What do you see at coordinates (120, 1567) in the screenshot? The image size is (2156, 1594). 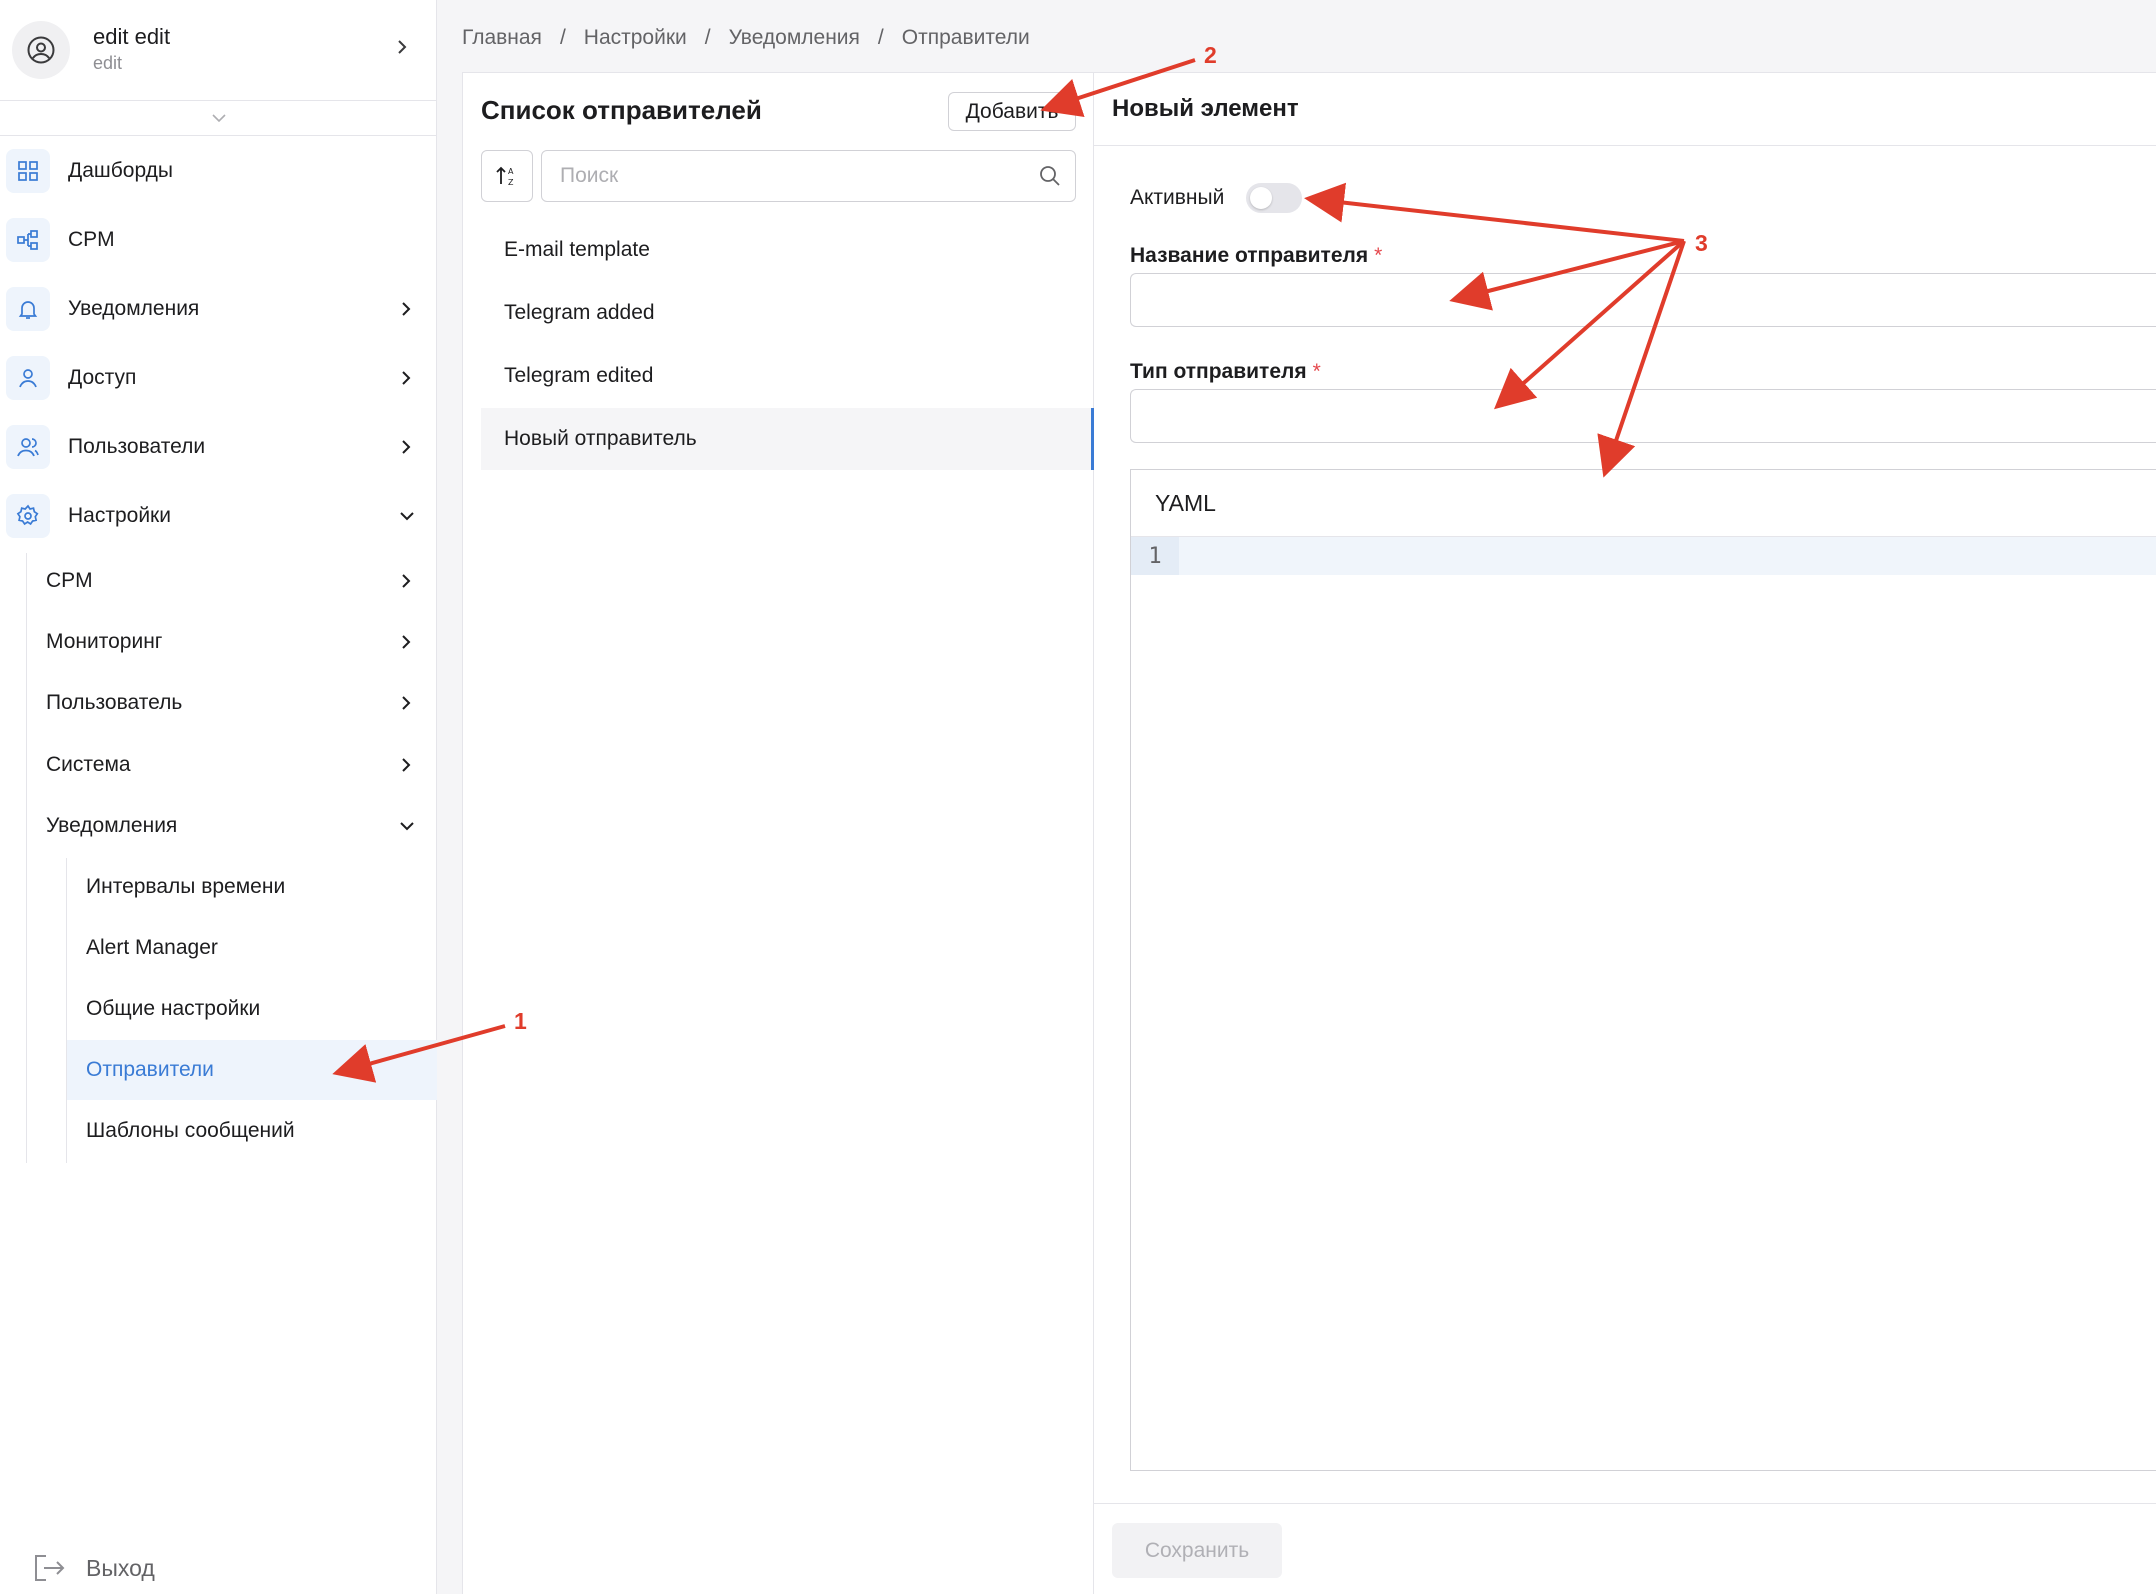 I see `logout-label: Выход` at bounding box center [120, 1567].